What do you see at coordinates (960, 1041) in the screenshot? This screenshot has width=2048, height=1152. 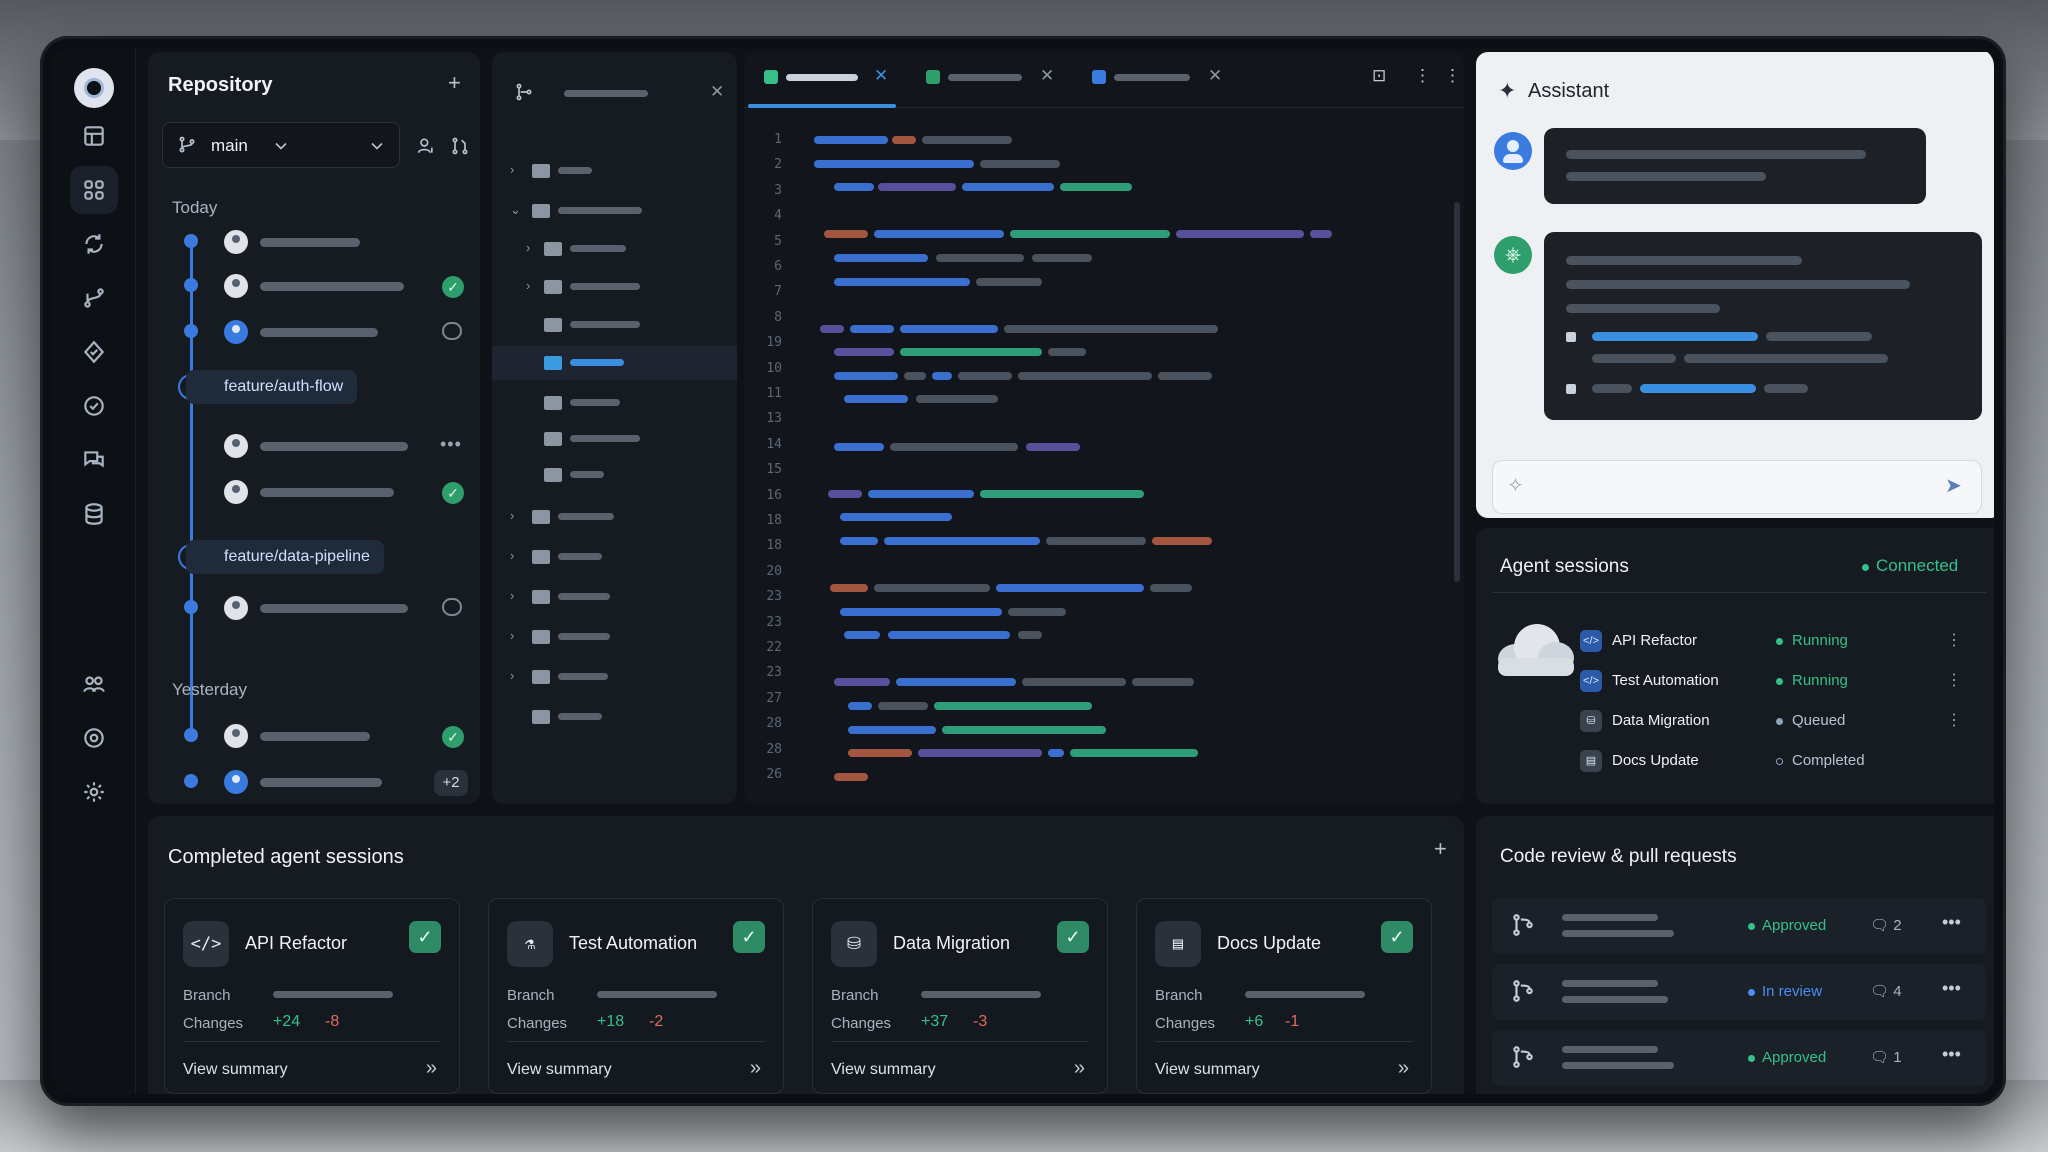 I see `divider` at bounding box center [960, 1041].